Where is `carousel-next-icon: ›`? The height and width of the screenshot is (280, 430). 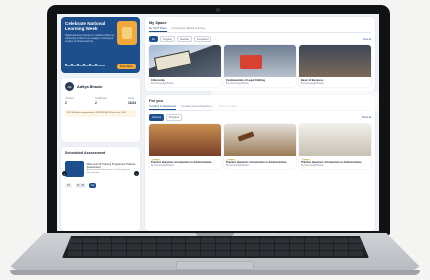
carousel-next-icon: › is located at coordinates (136, 173).